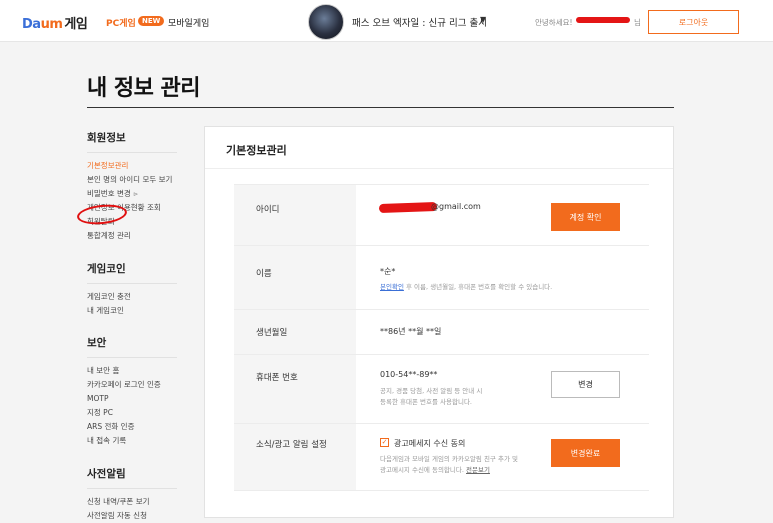 The image size is (773, 523). What do you see at coordinates (693, 22) in the screenshot?
I see `logout-button: 로그아웃` at bounding box center [693, 22].